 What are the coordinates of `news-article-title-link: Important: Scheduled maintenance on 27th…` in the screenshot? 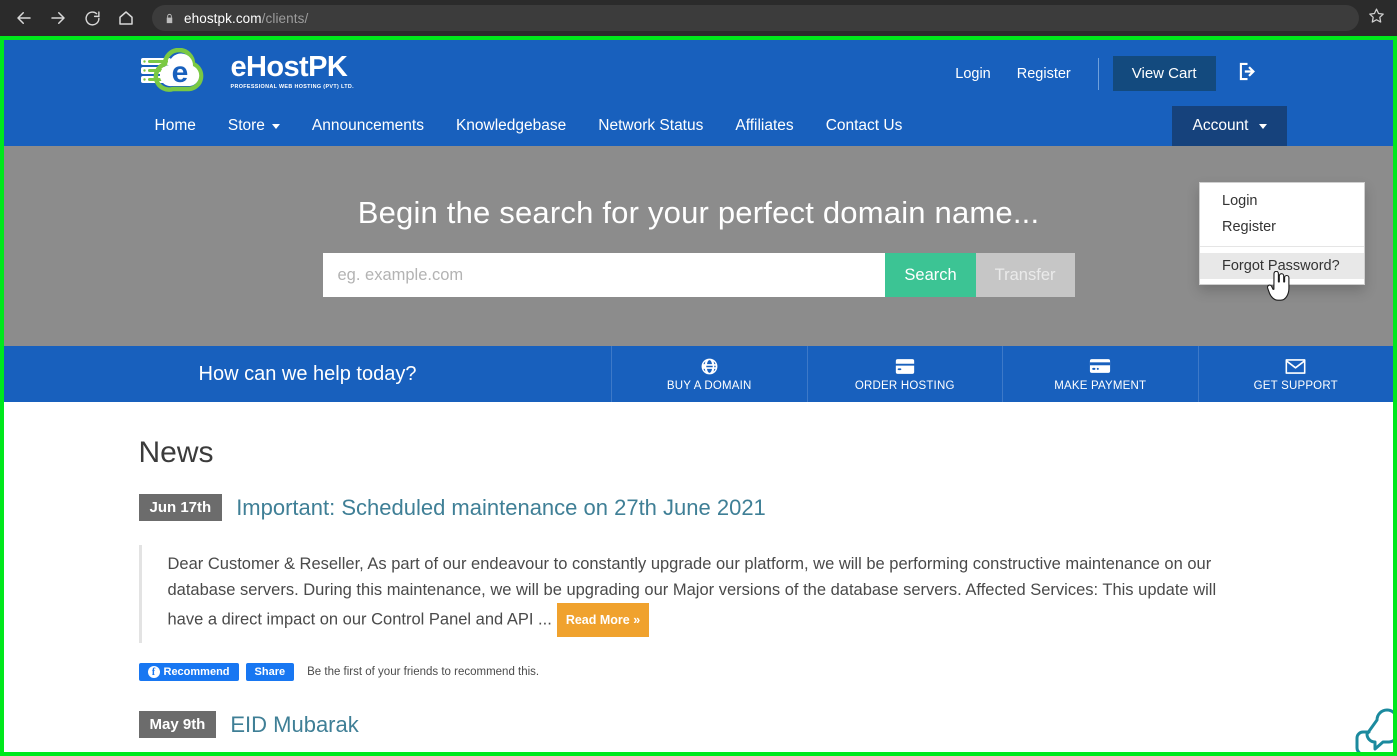 It's located at (501, 508).